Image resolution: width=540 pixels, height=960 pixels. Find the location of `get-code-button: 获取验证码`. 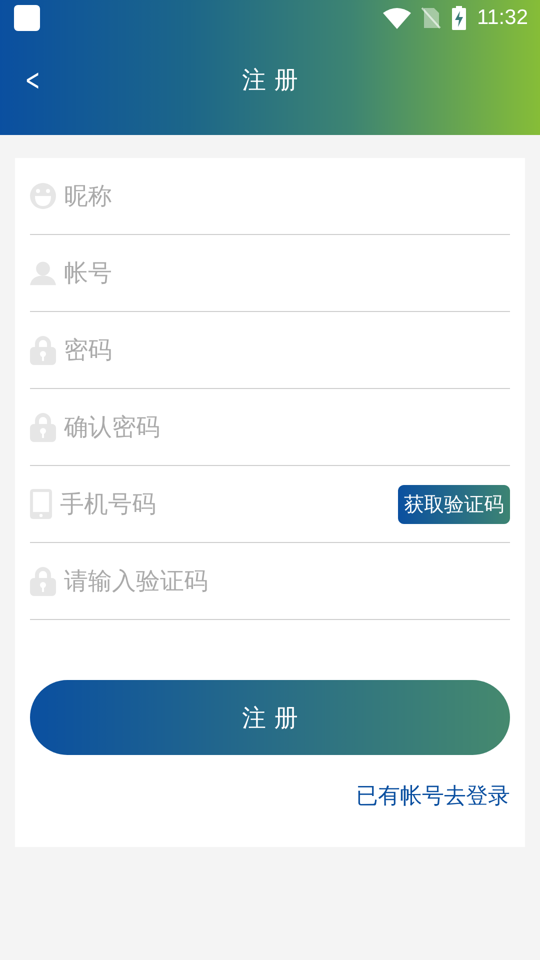

get-code-button: 获取验证码 is located at coordinates (454, 504).